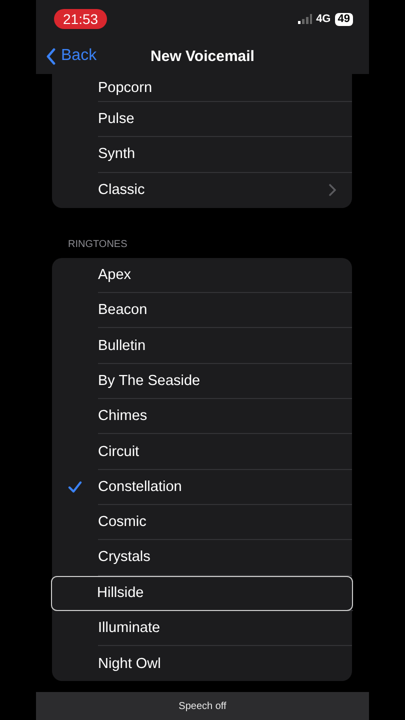  I want to click on tone-label: Crystals, so click(125, 557).